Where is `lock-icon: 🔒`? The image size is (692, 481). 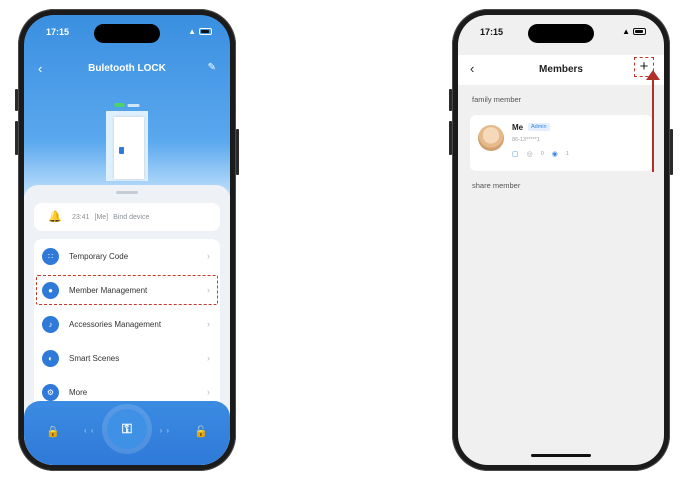 lock-icon: 🔒 is located at coordinates (53, 431).